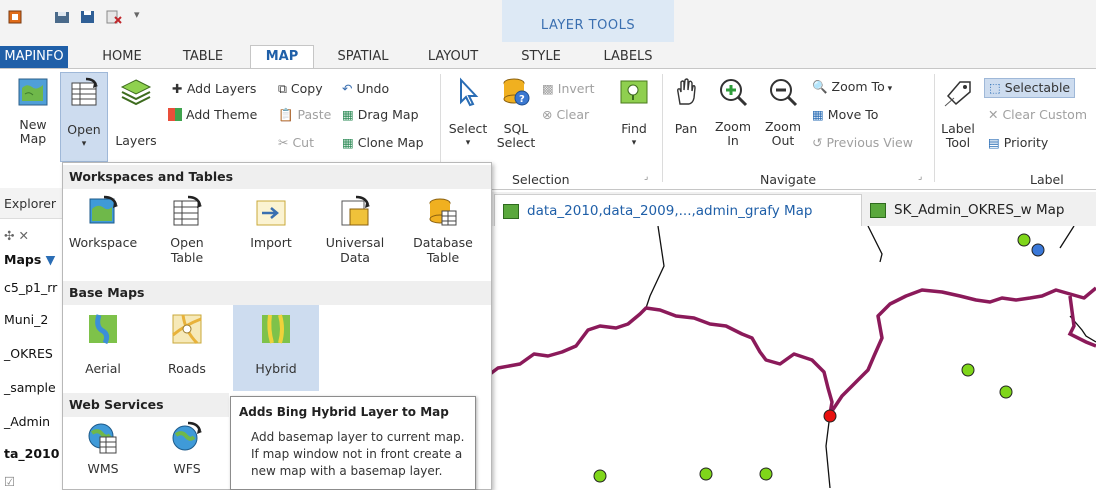 This screenshot has width=1096, height=490. I want to click on wms-button: WMS, so click(103, 448).